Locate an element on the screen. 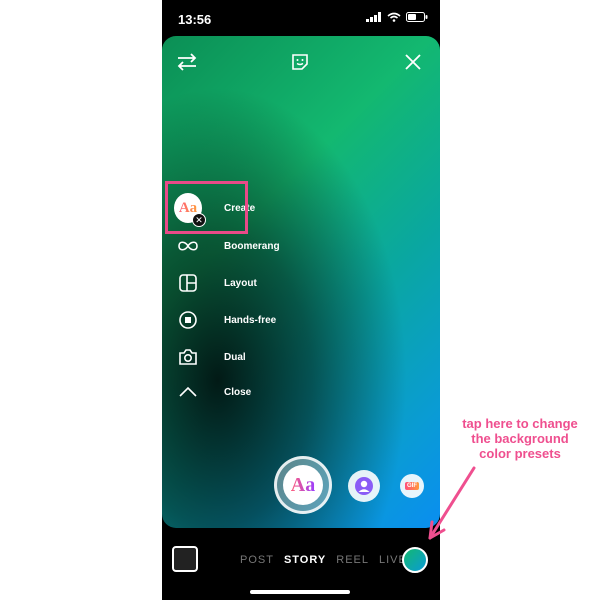 The width and height of the screenshot is (600, 600). annotation-line: the background is located at coordinates (520, 438).